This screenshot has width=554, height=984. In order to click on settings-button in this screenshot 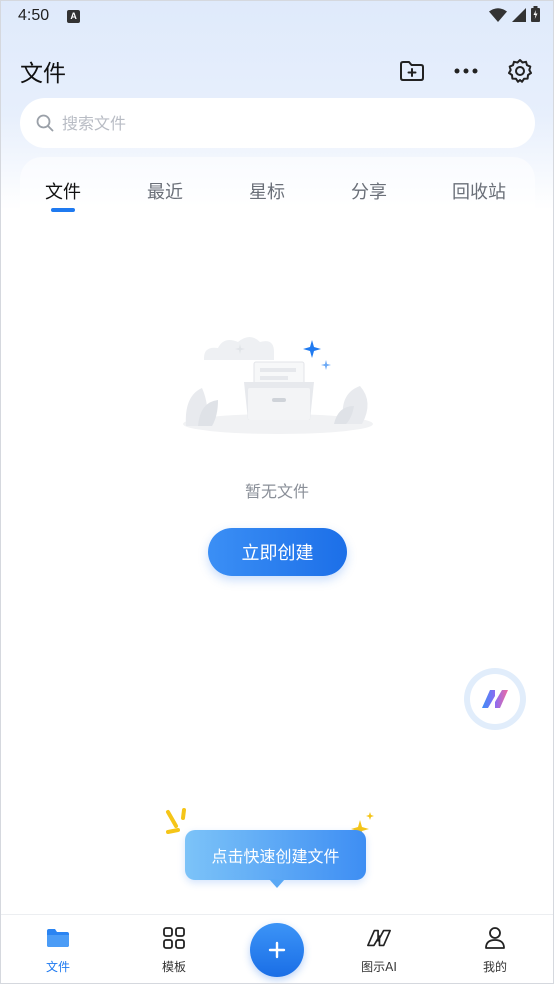, I will do `click(520, 71)`.